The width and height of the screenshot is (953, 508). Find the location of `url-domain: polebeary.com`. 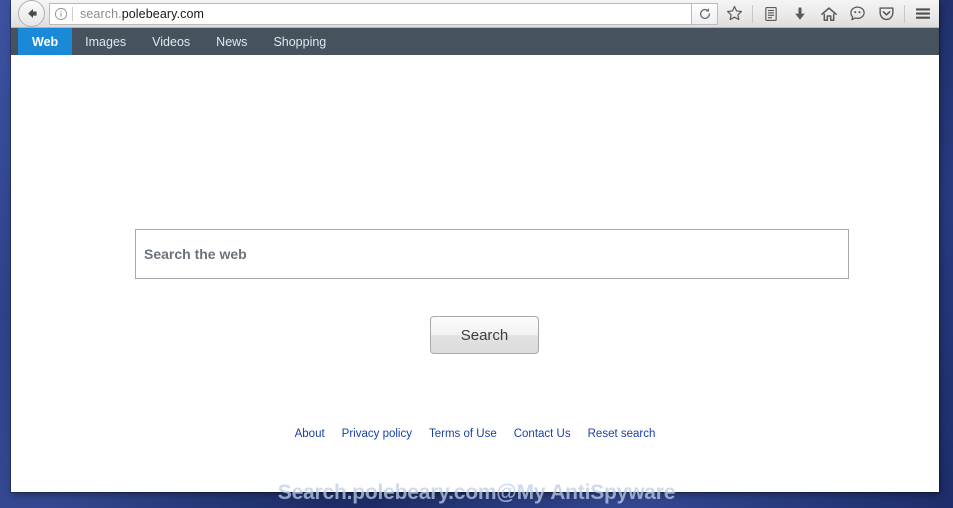

url-domain: polebeary.com is located at coordinates (163, 13).